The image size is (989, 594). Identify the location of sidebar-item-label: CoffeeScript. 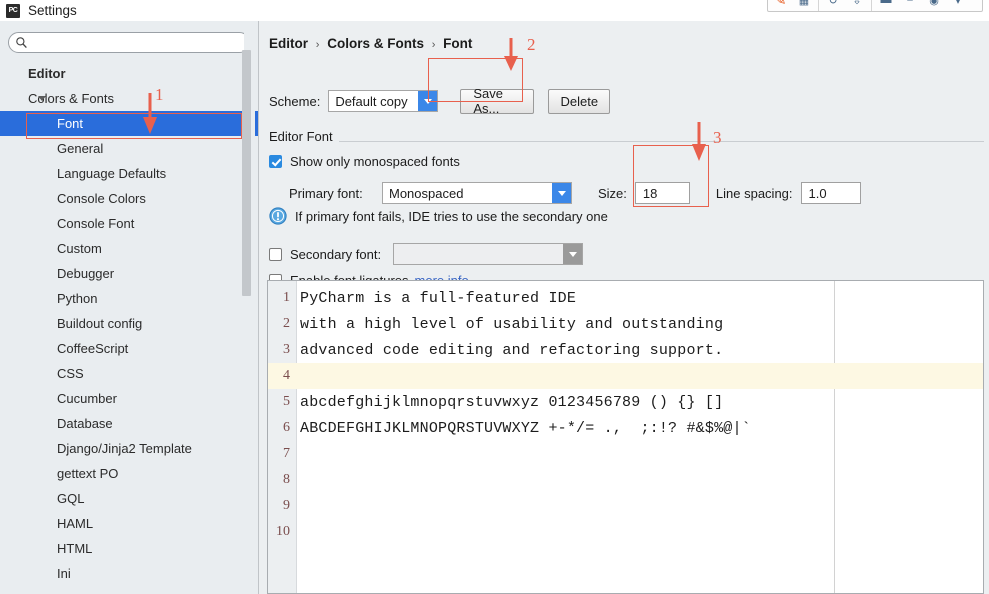
(93, 348).